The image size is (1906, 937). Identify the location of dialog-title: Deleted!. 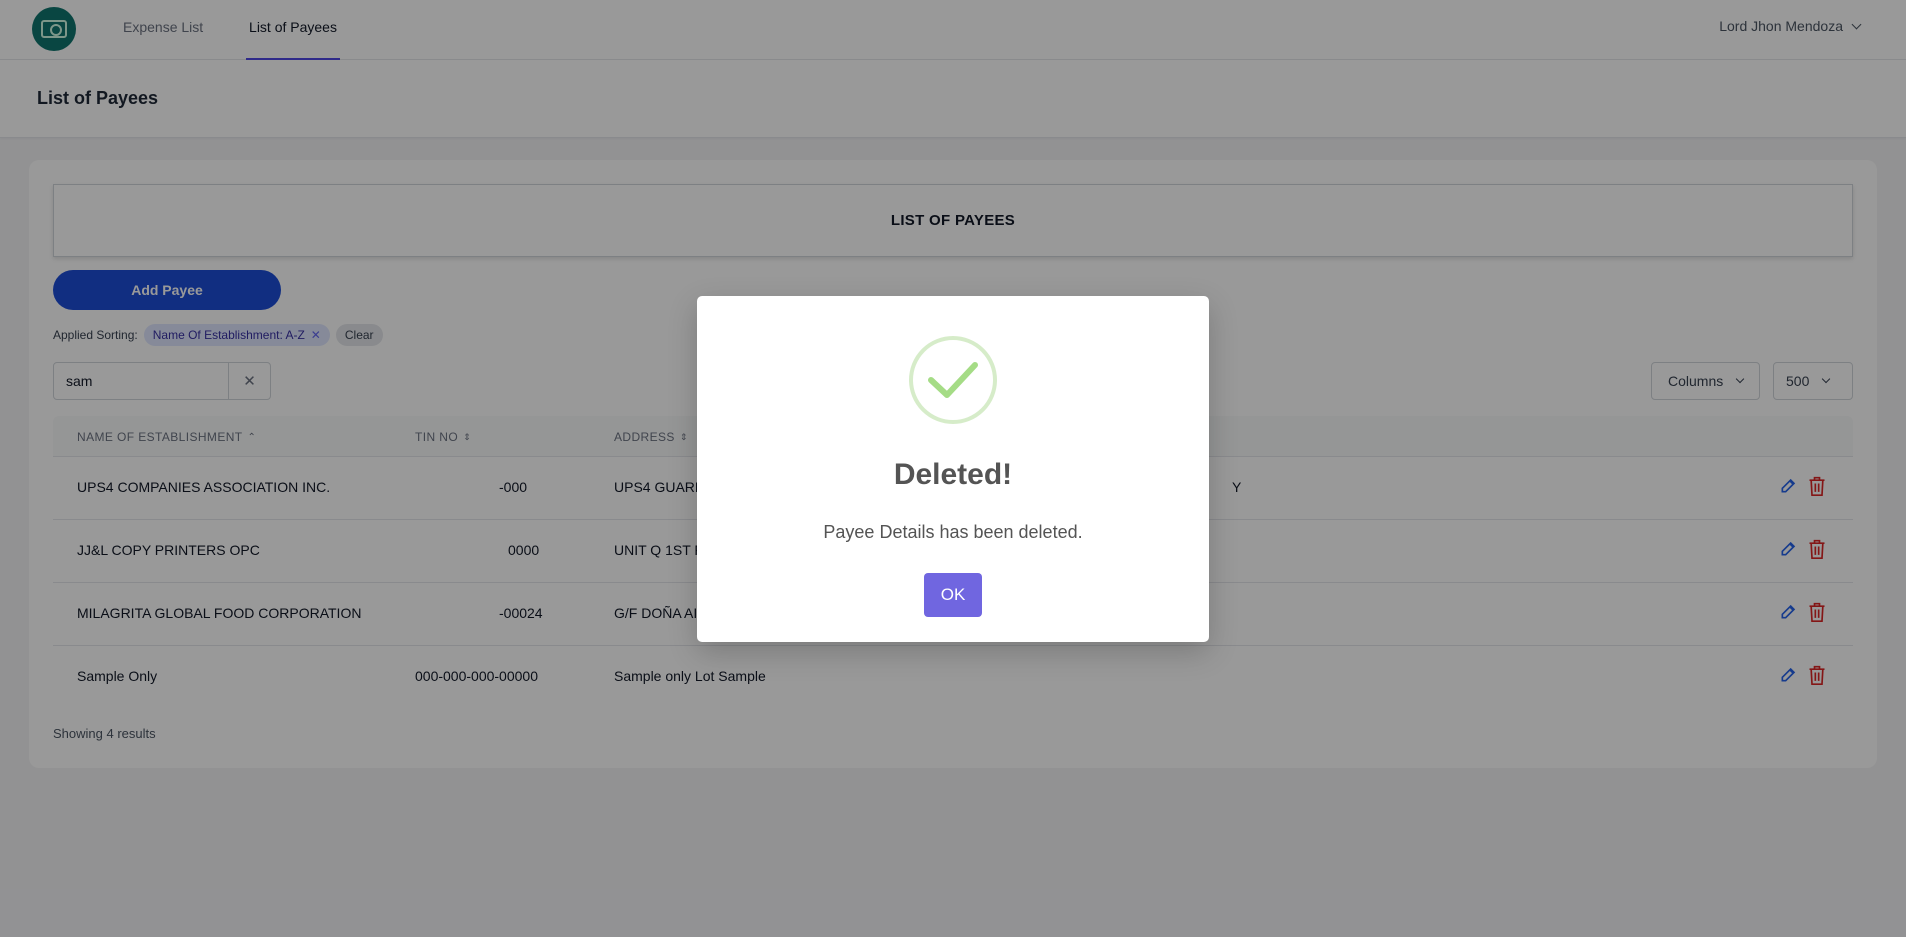
(953, 474).